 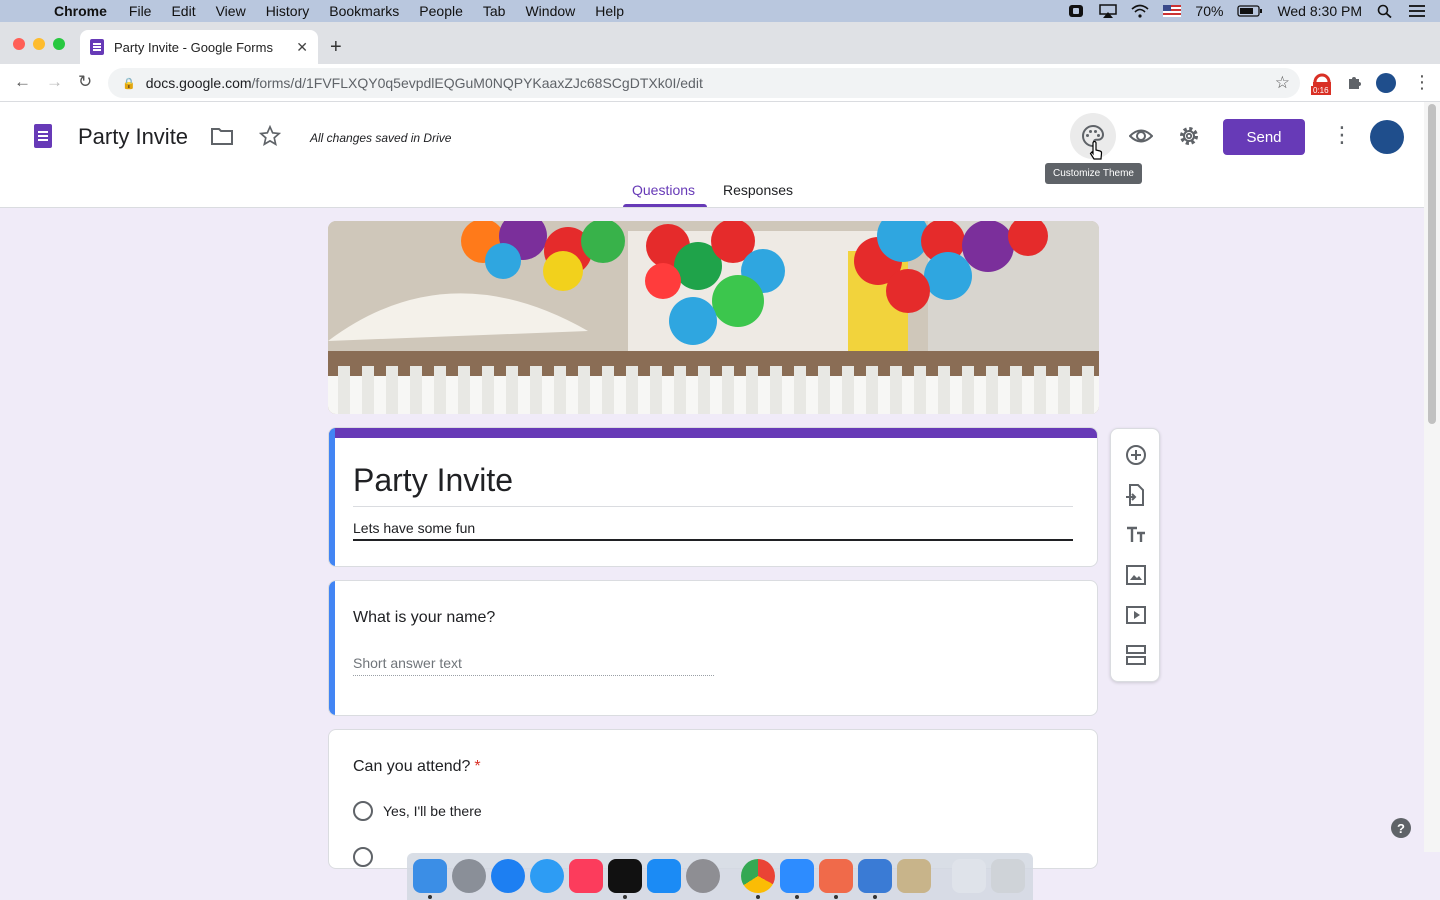 What do you see at coordinates (586, 876) in the screenshot?
I see `music-icon` at bounding box center [586, 876].